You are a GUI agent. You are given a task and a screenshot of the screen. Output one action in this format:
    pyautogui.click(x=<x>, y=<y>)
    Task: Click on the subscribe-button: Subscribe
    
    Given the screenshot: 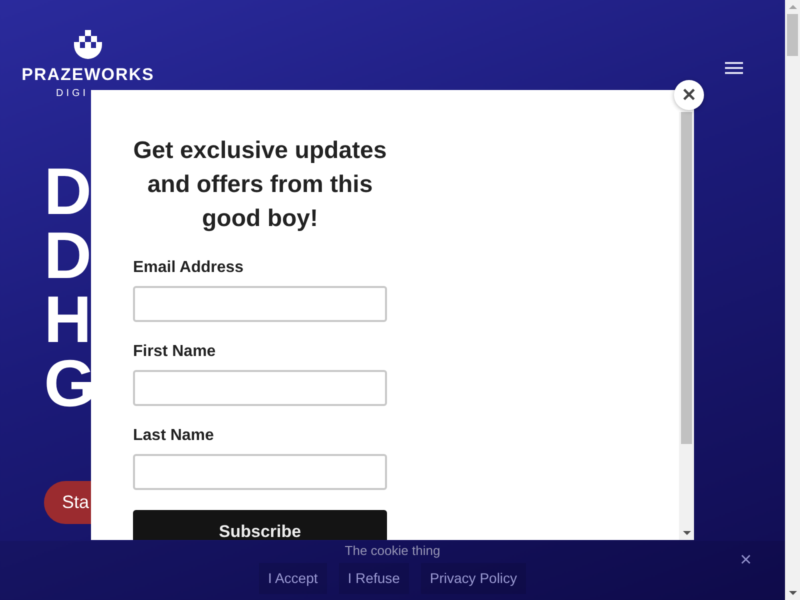 What is the action you would take?
    pyautogui.click(x=260, y=525)
    